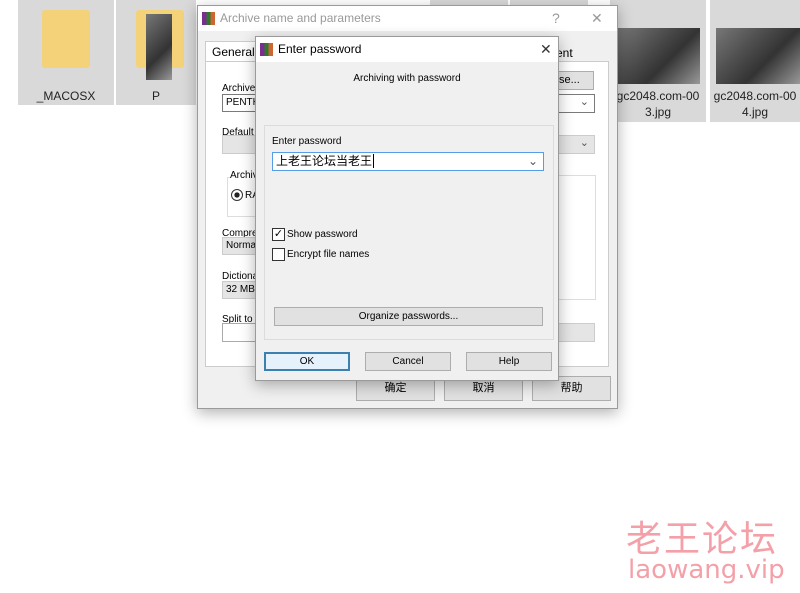 The image size is (800, 593). What do you see at coordinates (658, 112) in the screenshot?
I see `item-label-line2: 3.jpg` at bounding box center [658, 112].